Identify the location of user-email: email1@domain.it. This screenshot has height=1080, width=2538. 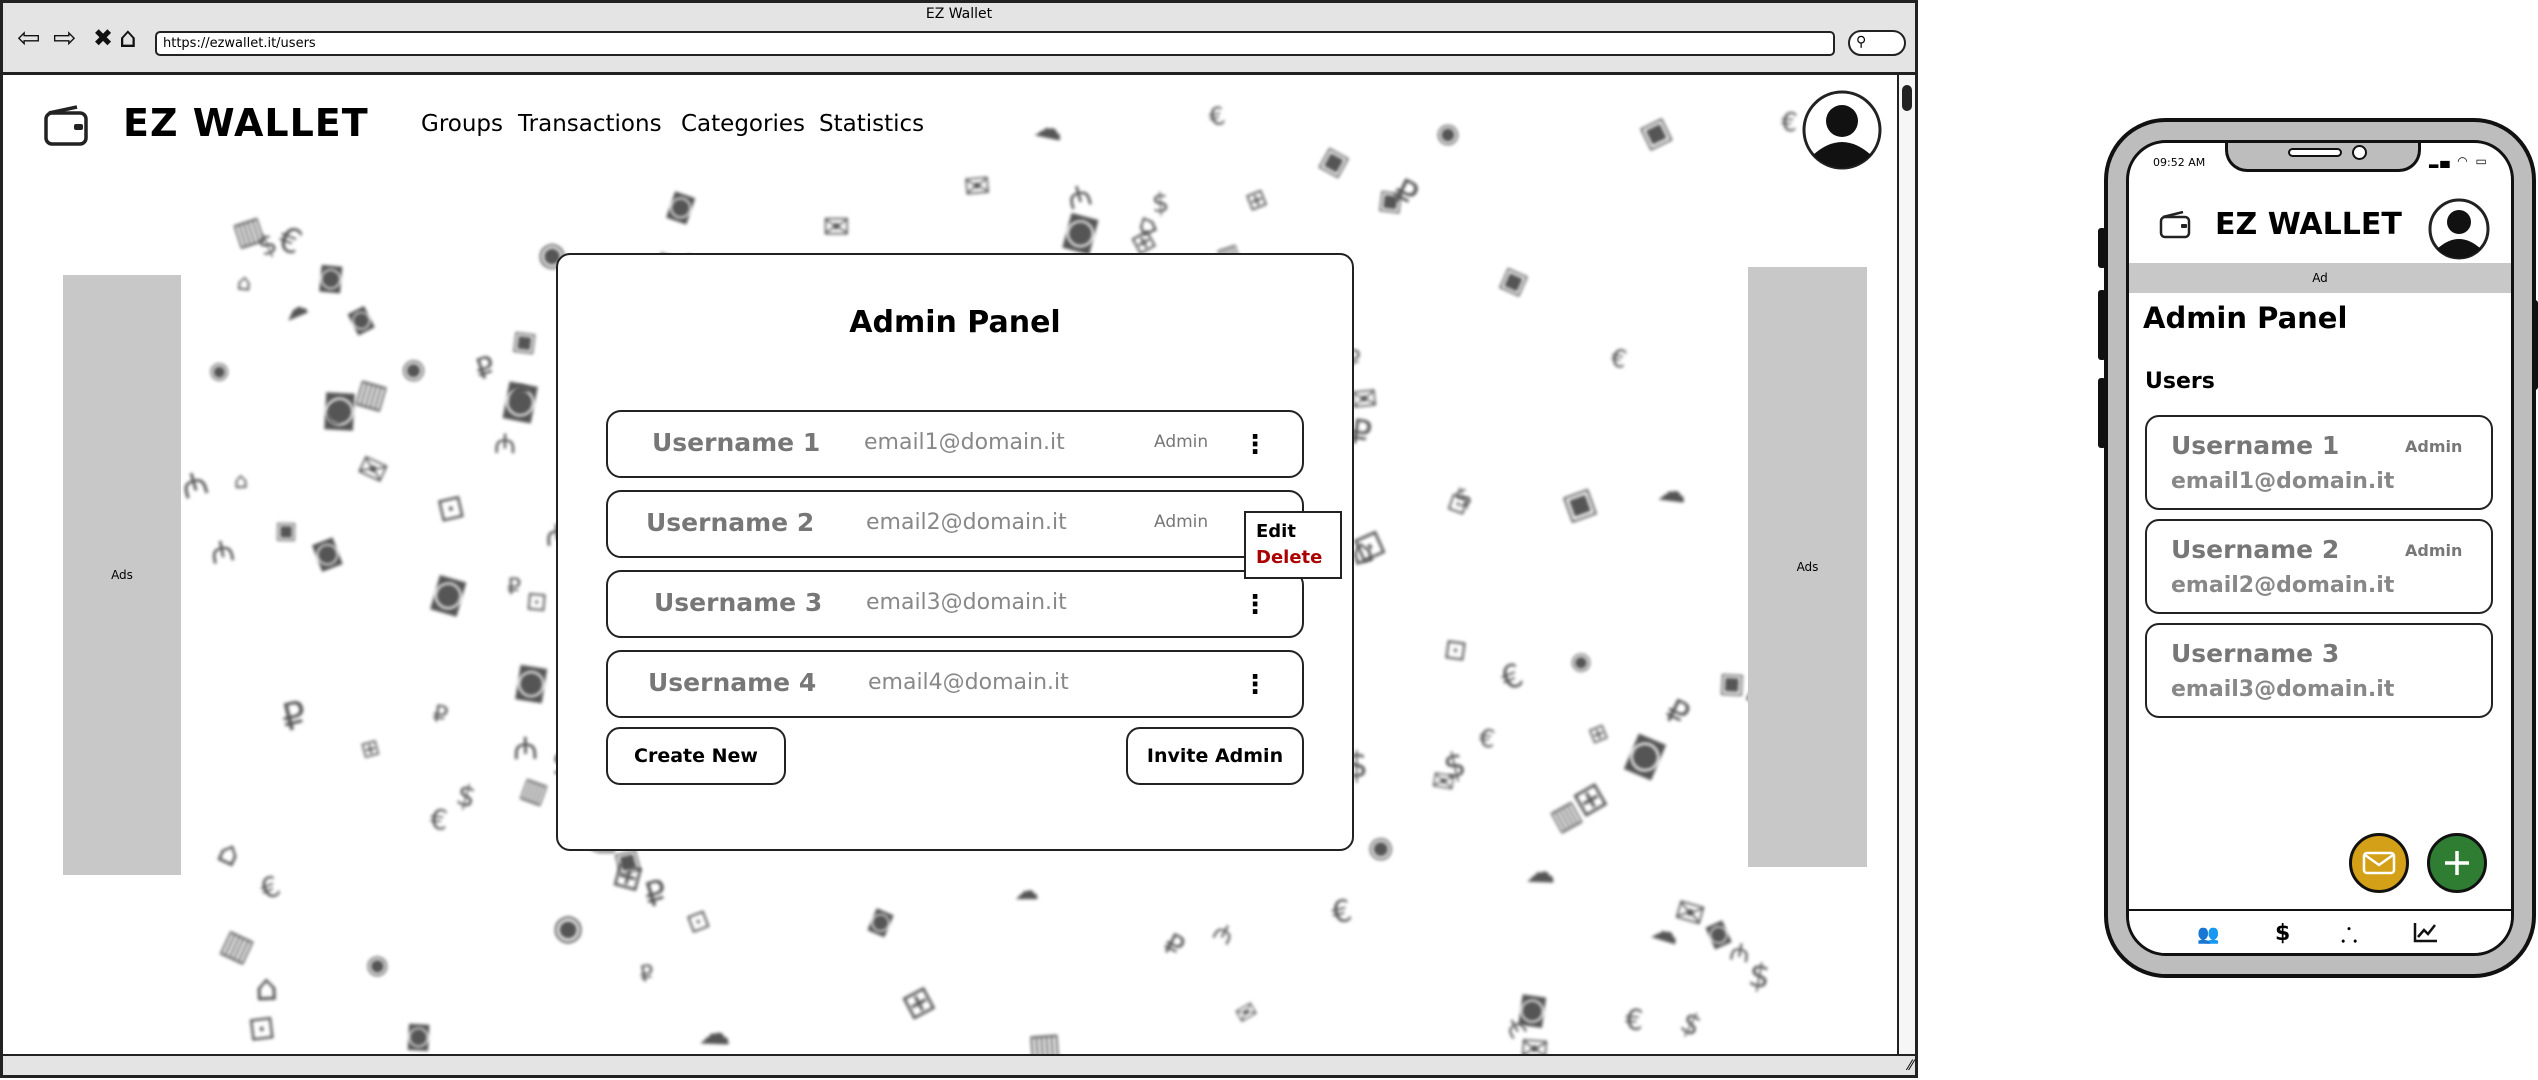
(964, 442).